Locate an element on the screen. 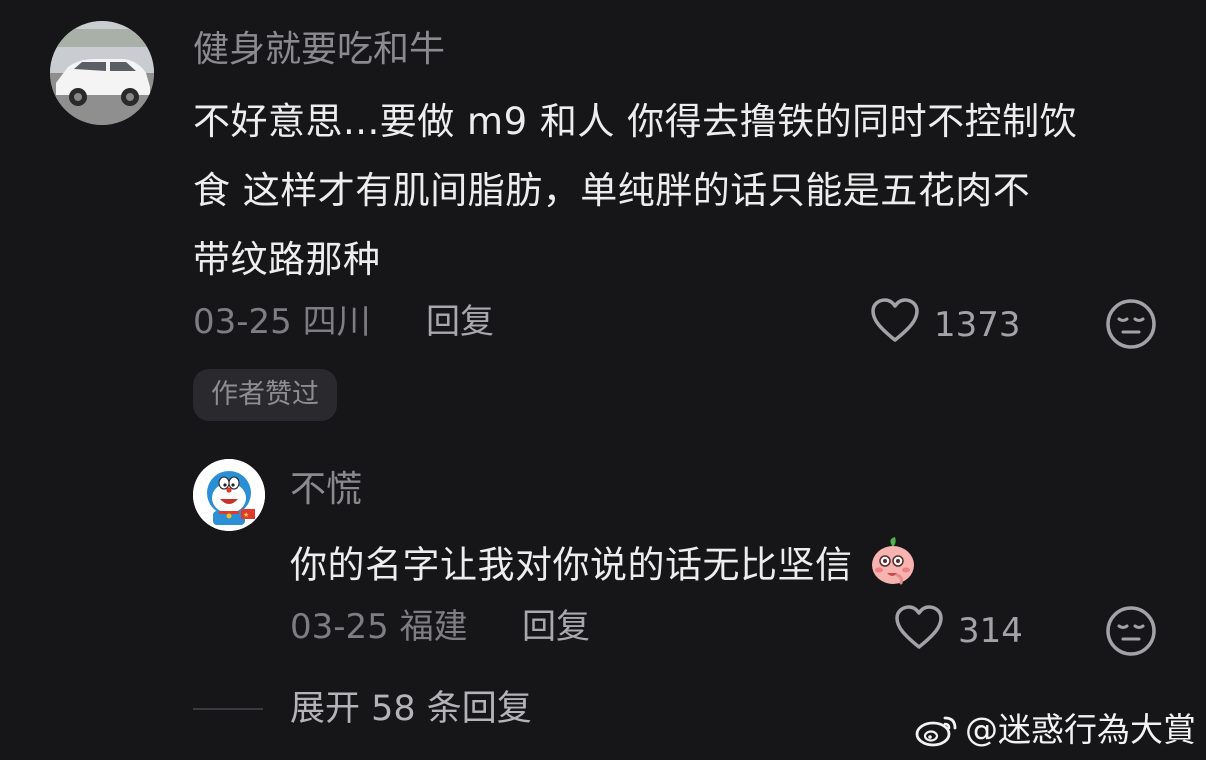 This screenshot has height=760, width=1206. reply-dislike-button is located at coordinates (1131, 633).